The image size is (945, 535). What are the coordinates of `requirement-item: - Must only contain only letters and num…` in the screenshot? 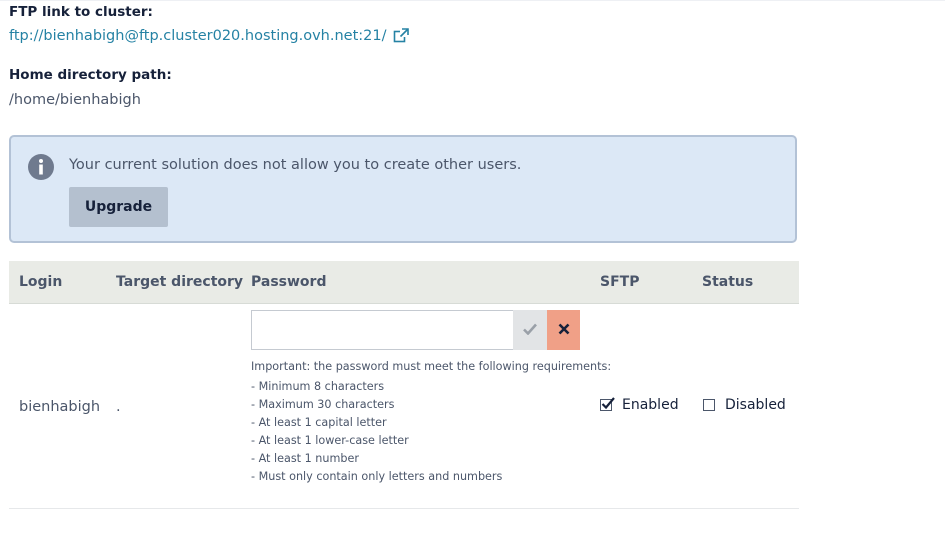 It's located at (377, 476).